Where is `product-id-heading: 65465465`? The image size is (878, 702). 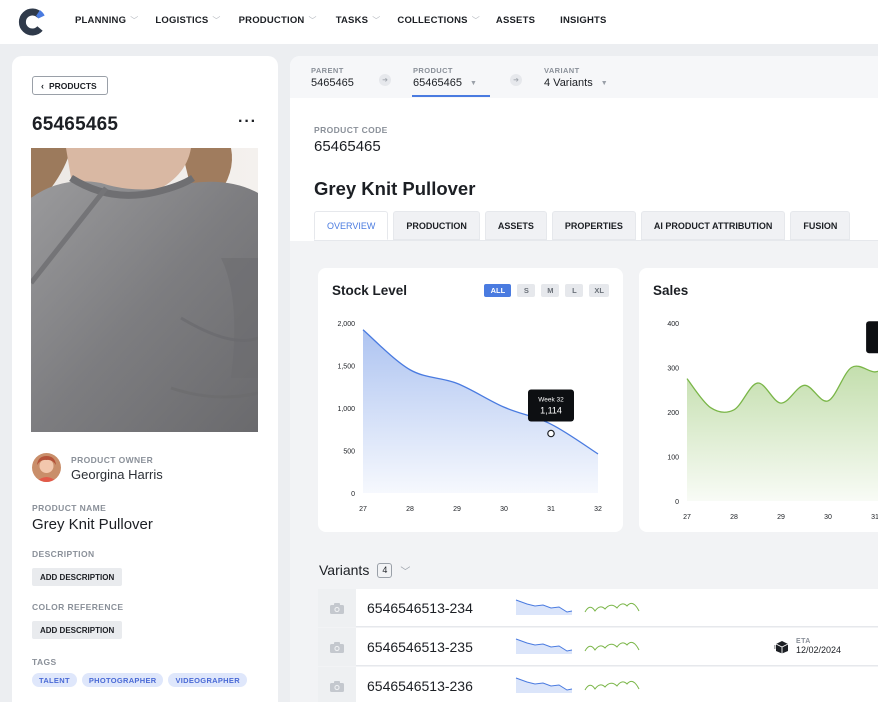 product-id-heading: 65465465 is located at coordinates (75, 124).